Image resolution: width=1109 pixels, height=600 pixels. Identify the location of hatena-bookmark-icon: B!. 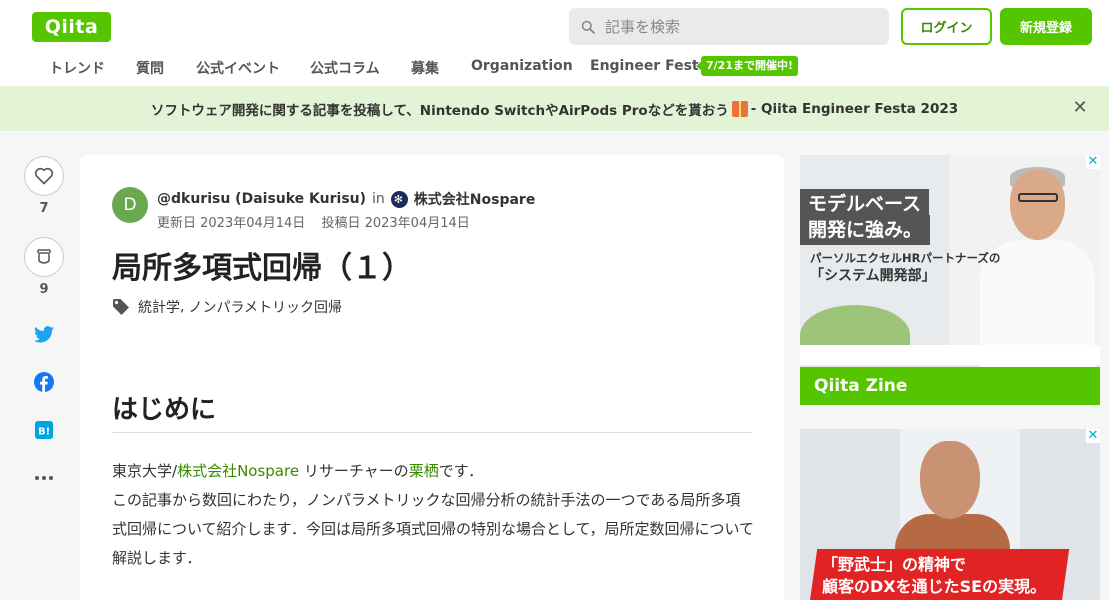
(44, 430).